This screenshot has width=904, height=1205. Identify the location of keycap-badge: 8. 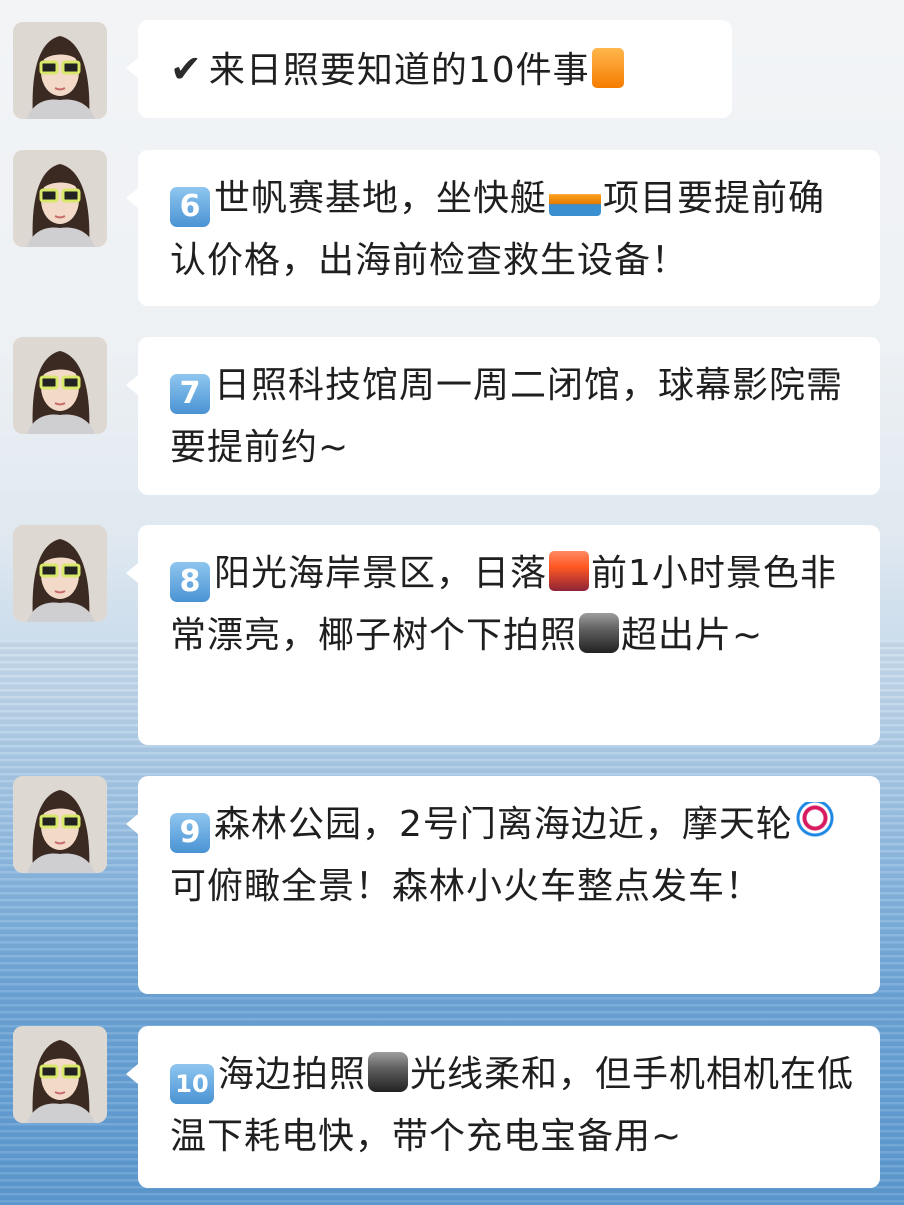
(190, 582).